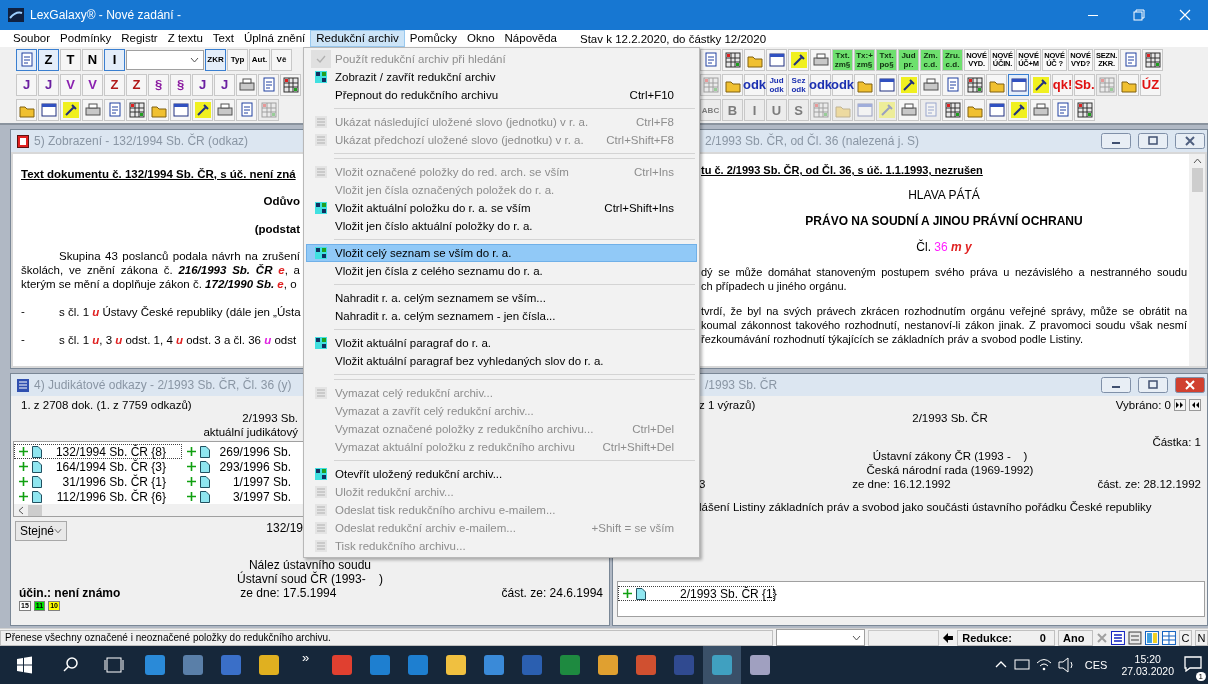 The height and width of the screenshot is (684, 1208). What do you see at coordinates (110, 496) in the screenshot?
I see `reference-number: 112/1996 Sb. ČR {6}` at bounding box center [110, 496].